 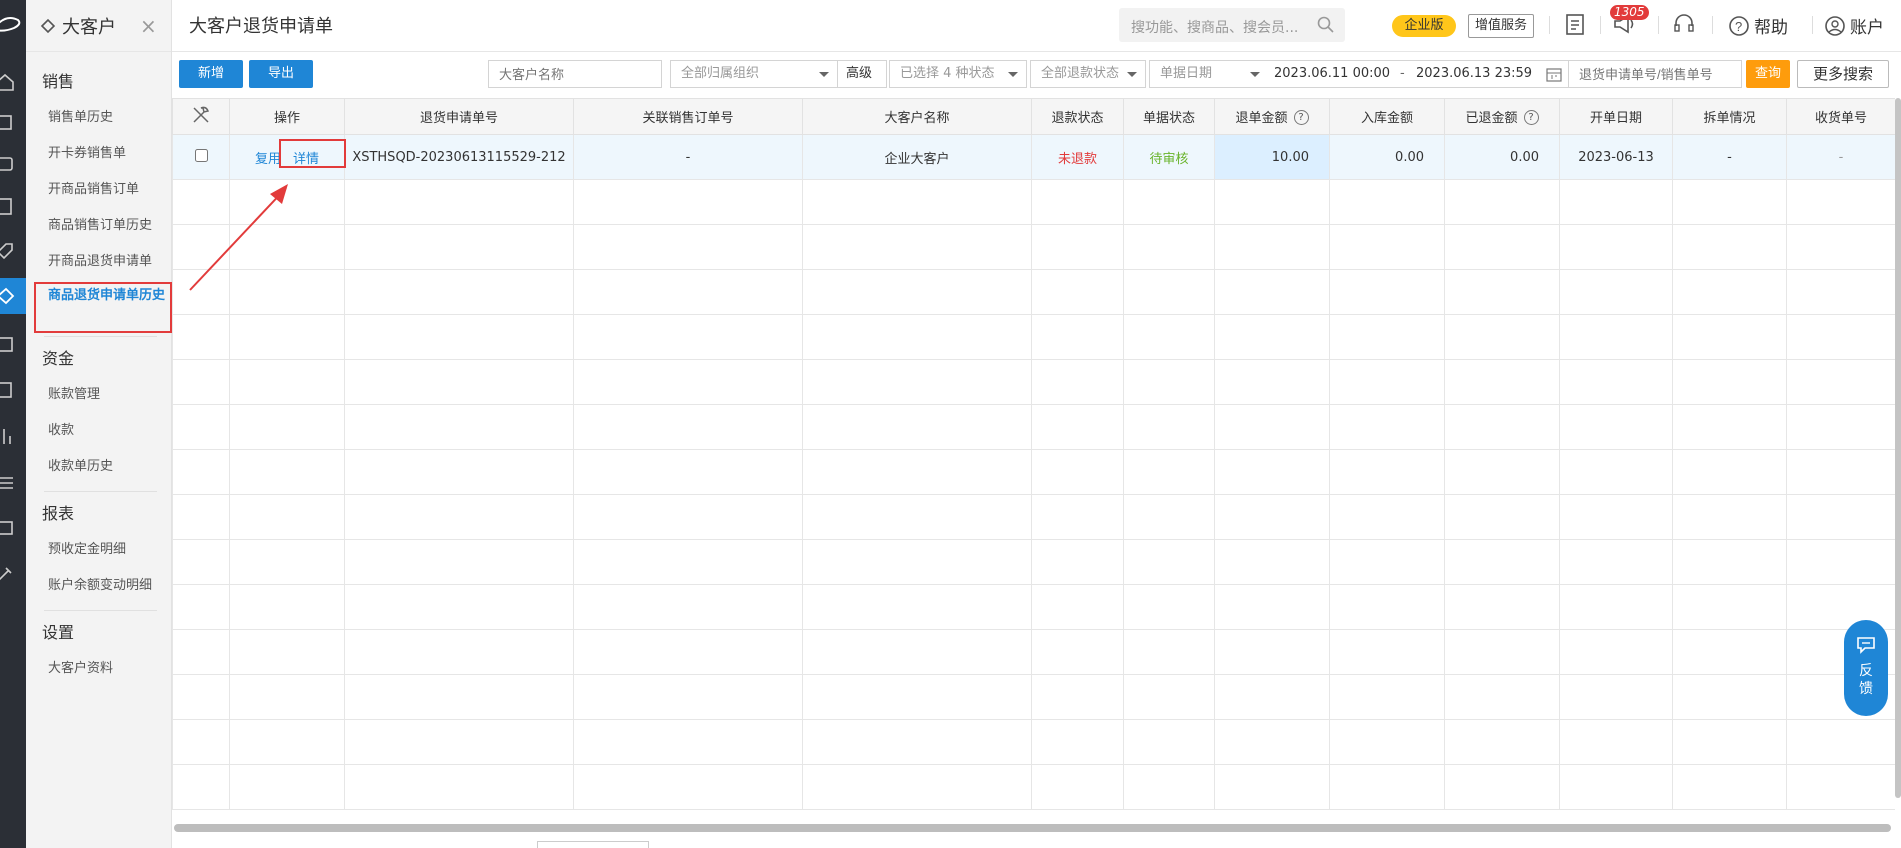 What do you see at coordinates (13, 250) in the screenshot?
I see `tag-icon` at bounding box center [13, 250].